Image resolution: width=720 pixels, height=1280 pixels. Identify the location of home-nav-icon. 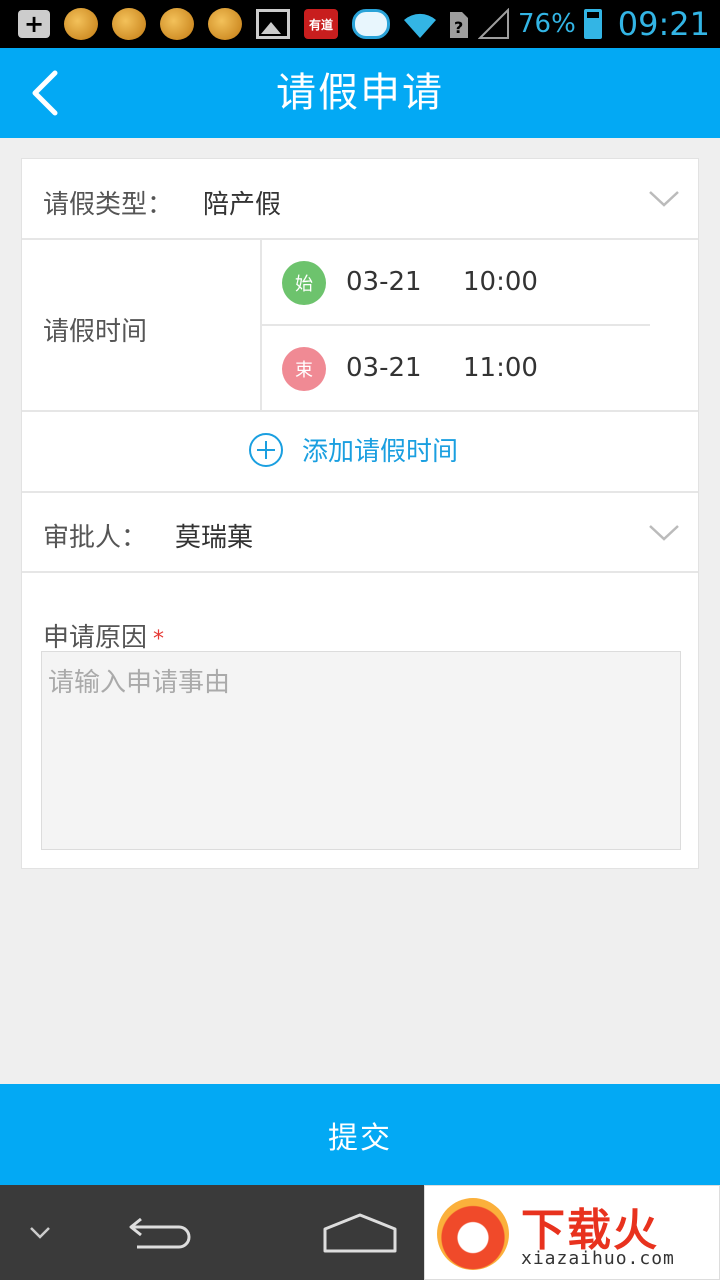
(360, 1232).